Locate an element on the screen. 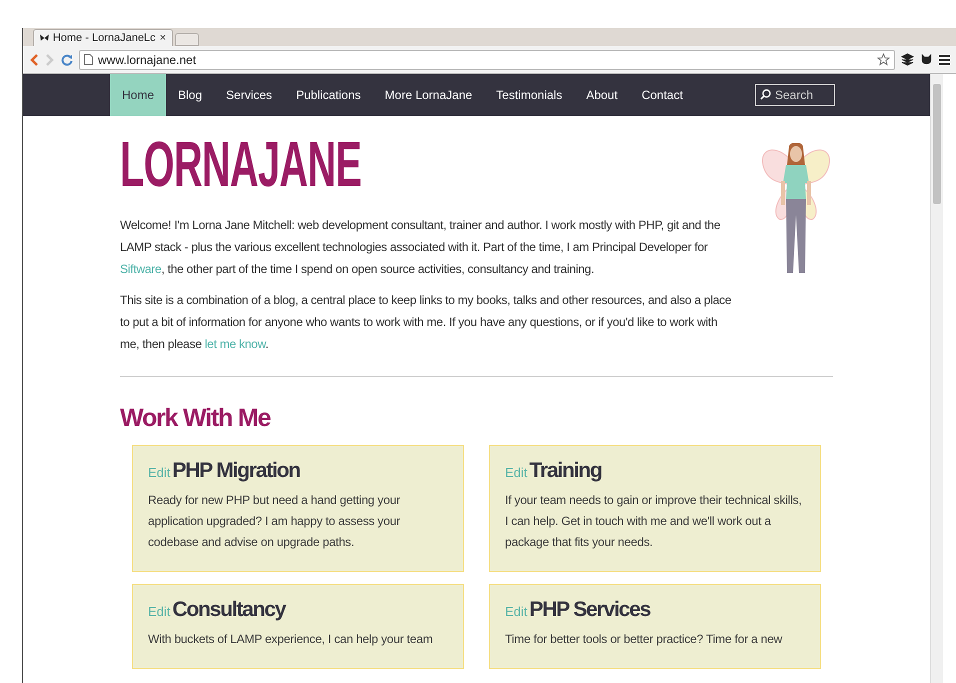  scrollbar-thumb is located at coordinates (937, 144).